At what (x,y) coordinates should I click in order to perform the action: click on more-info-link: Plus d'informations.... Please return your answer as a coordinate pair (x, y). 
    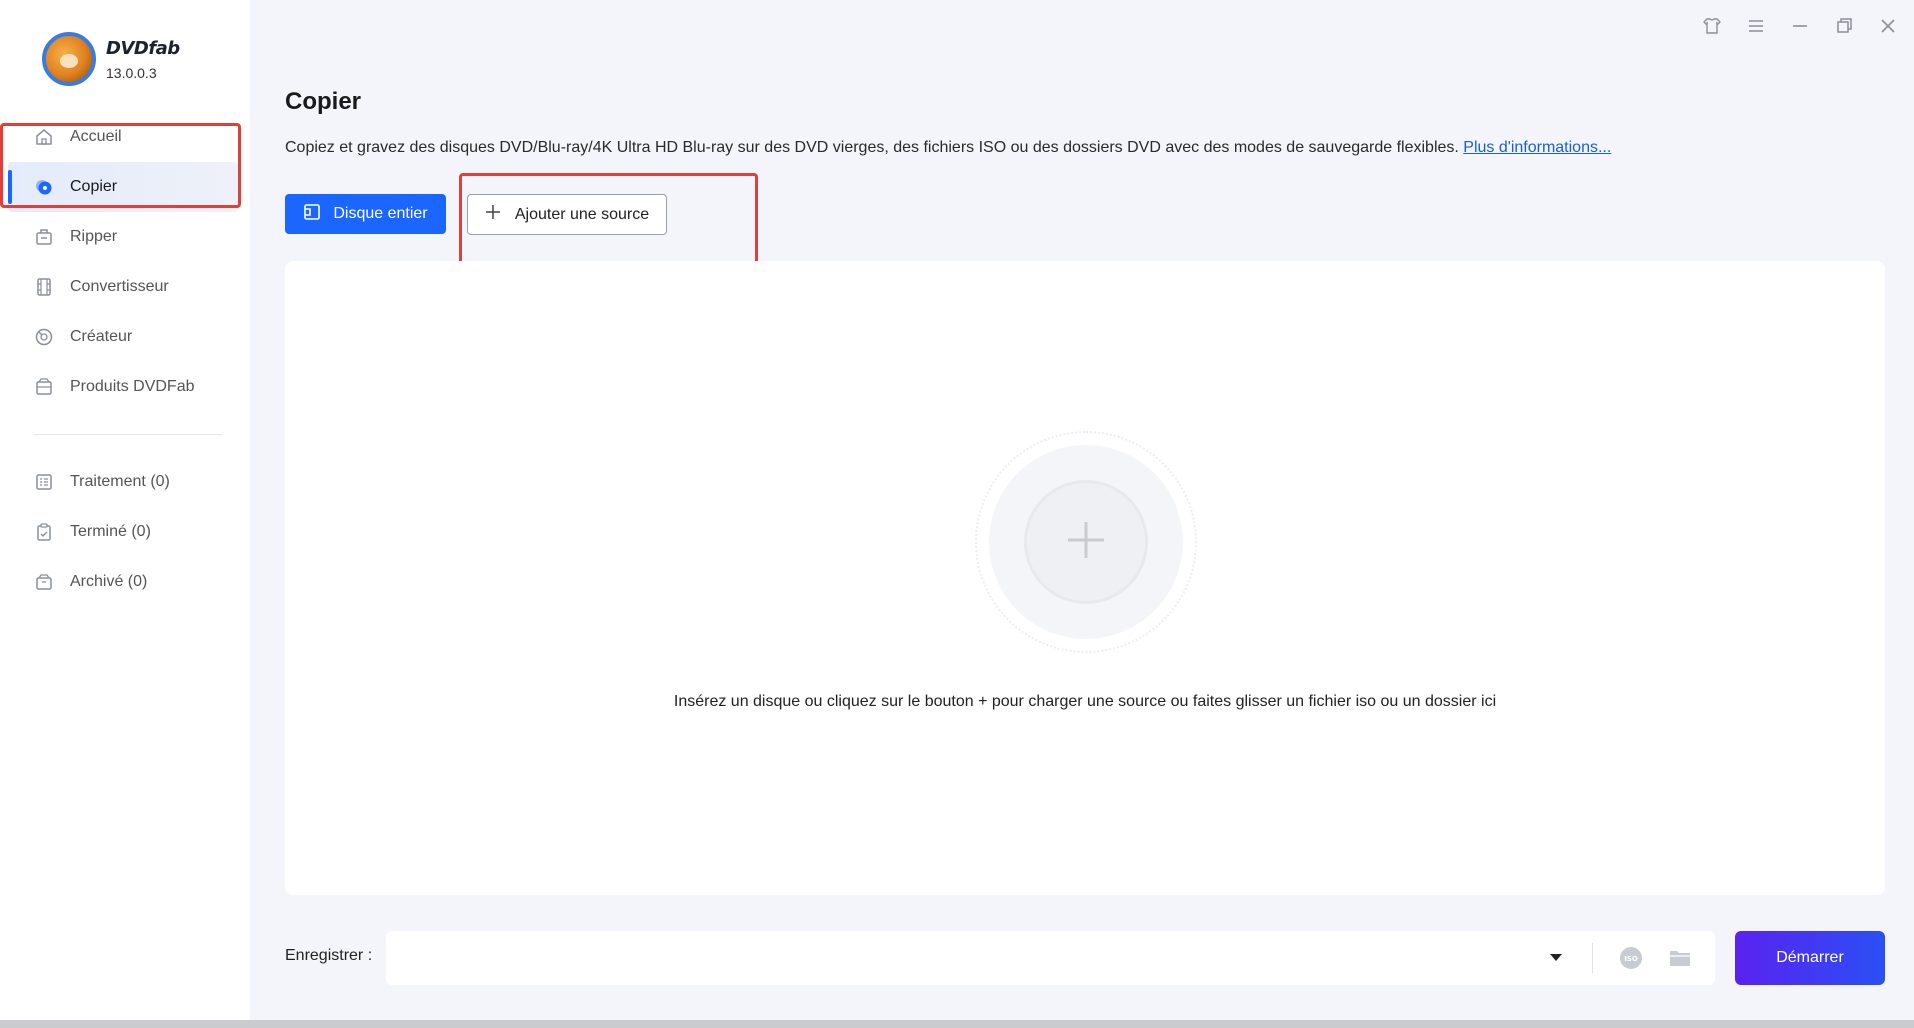
    Looking at the image, I should click on (1537, 147).